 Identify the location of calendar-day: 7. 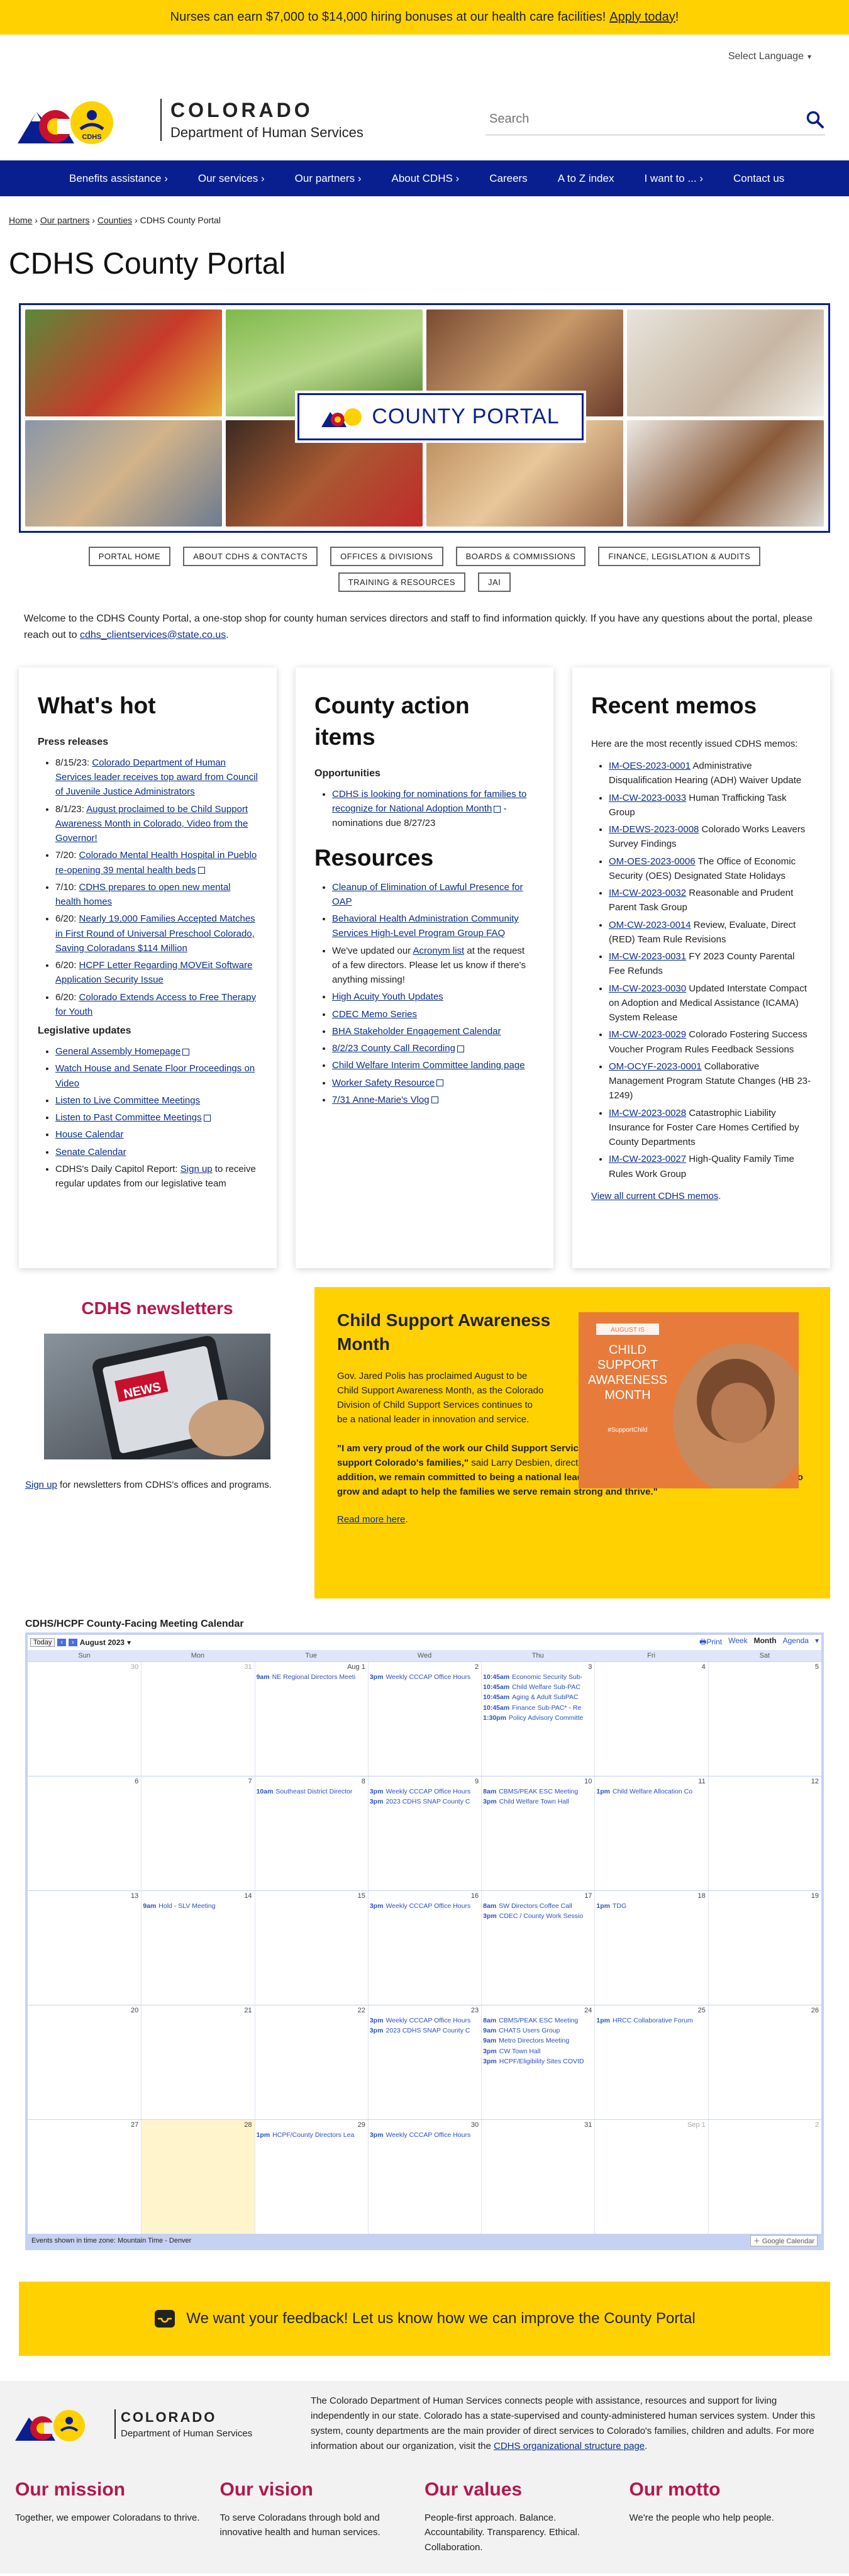
(198, 1833).